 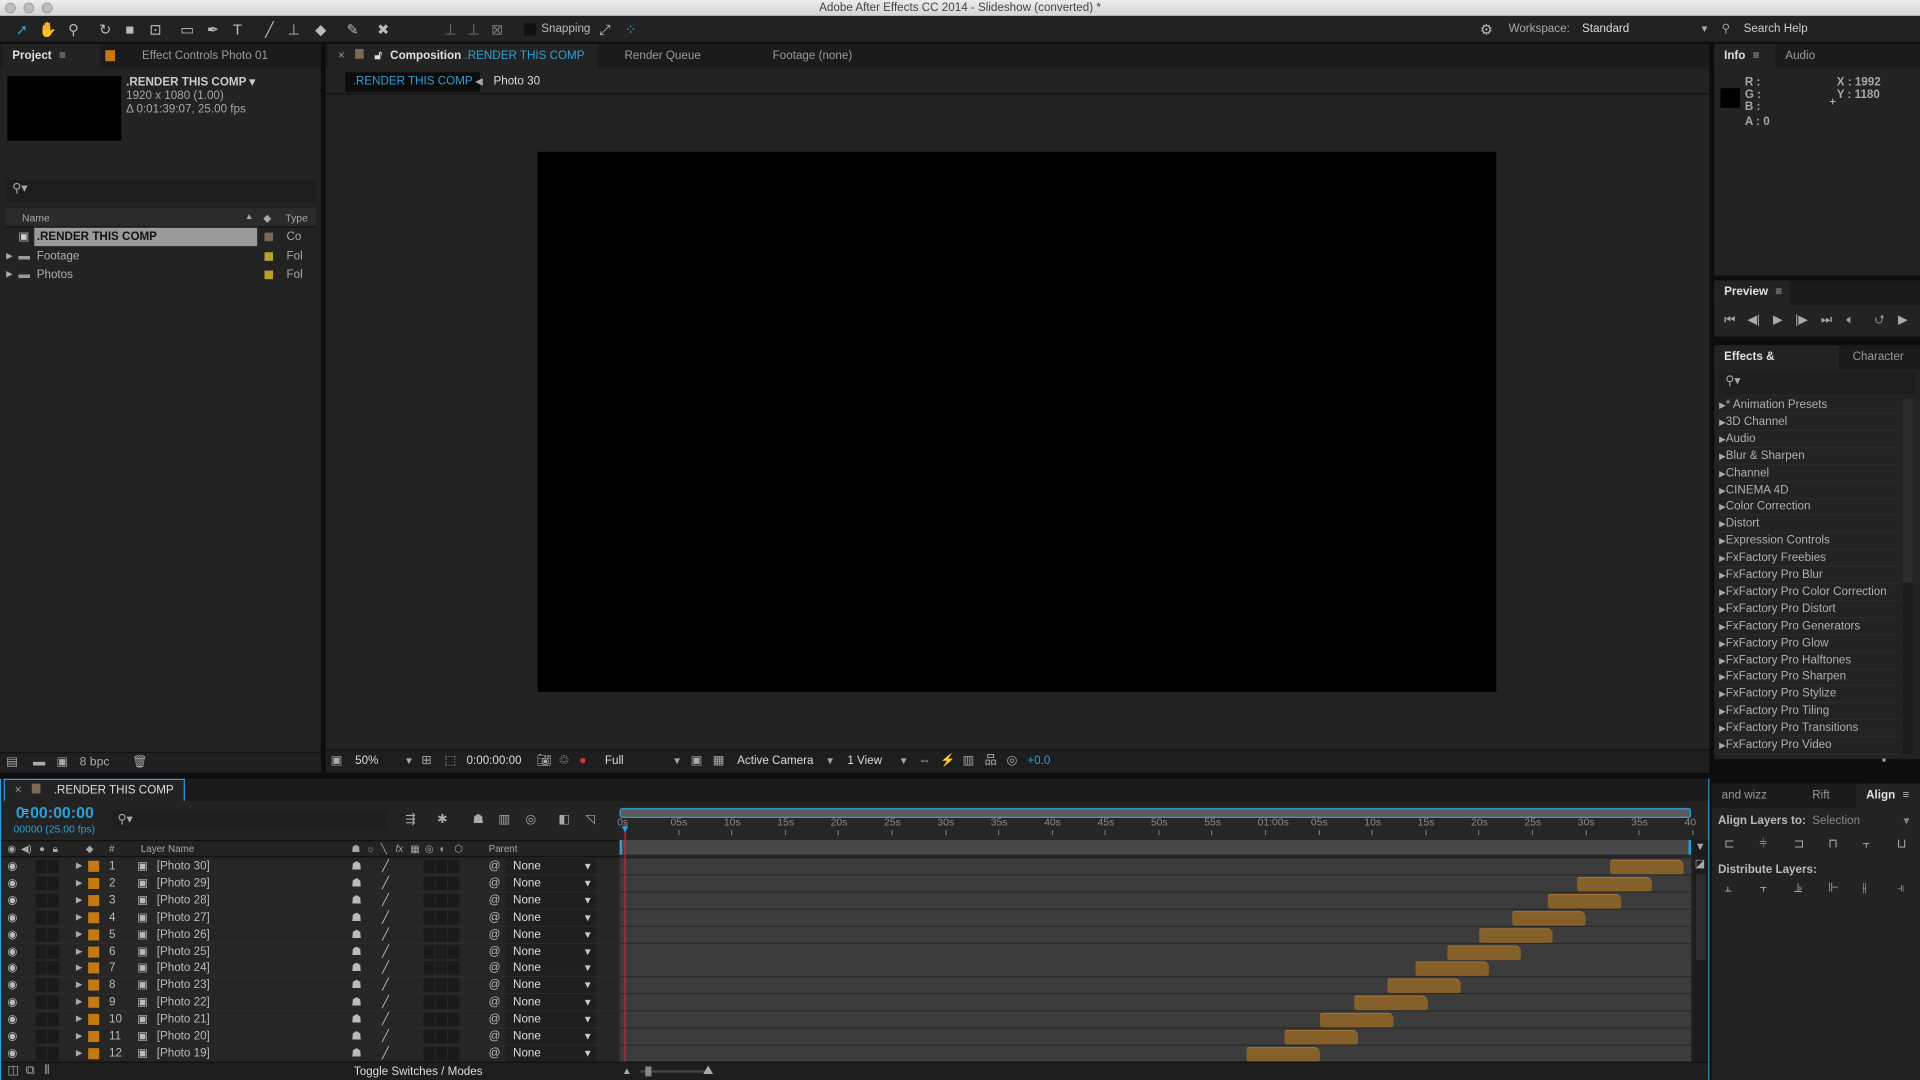 What do you see at coordinates (47, 8) in the screenshot?
I see `zoom-window-button` at bounding box center [47, 8].